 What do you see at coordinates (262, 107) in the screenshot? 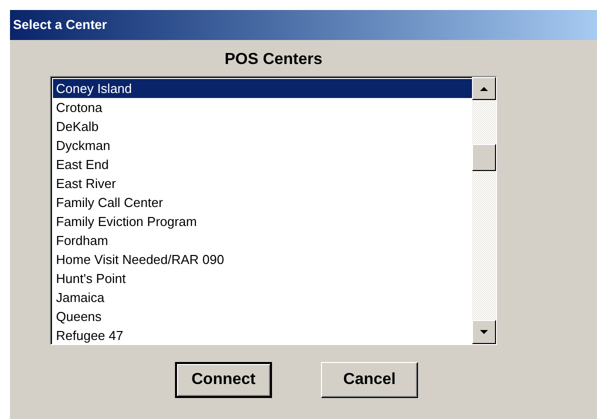
I see `list-item: Crotona` at bounding box center [262, 107].